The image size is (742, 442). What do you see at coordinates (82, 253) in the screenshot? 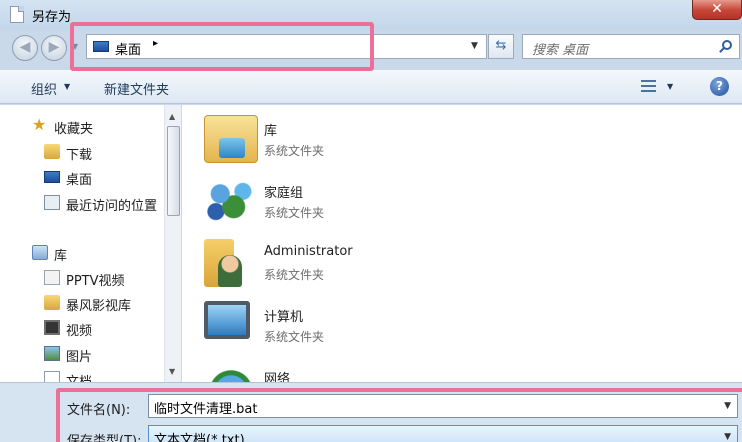
I see `sidebar-item-libraries: 库` at bounding box center [82, 253].